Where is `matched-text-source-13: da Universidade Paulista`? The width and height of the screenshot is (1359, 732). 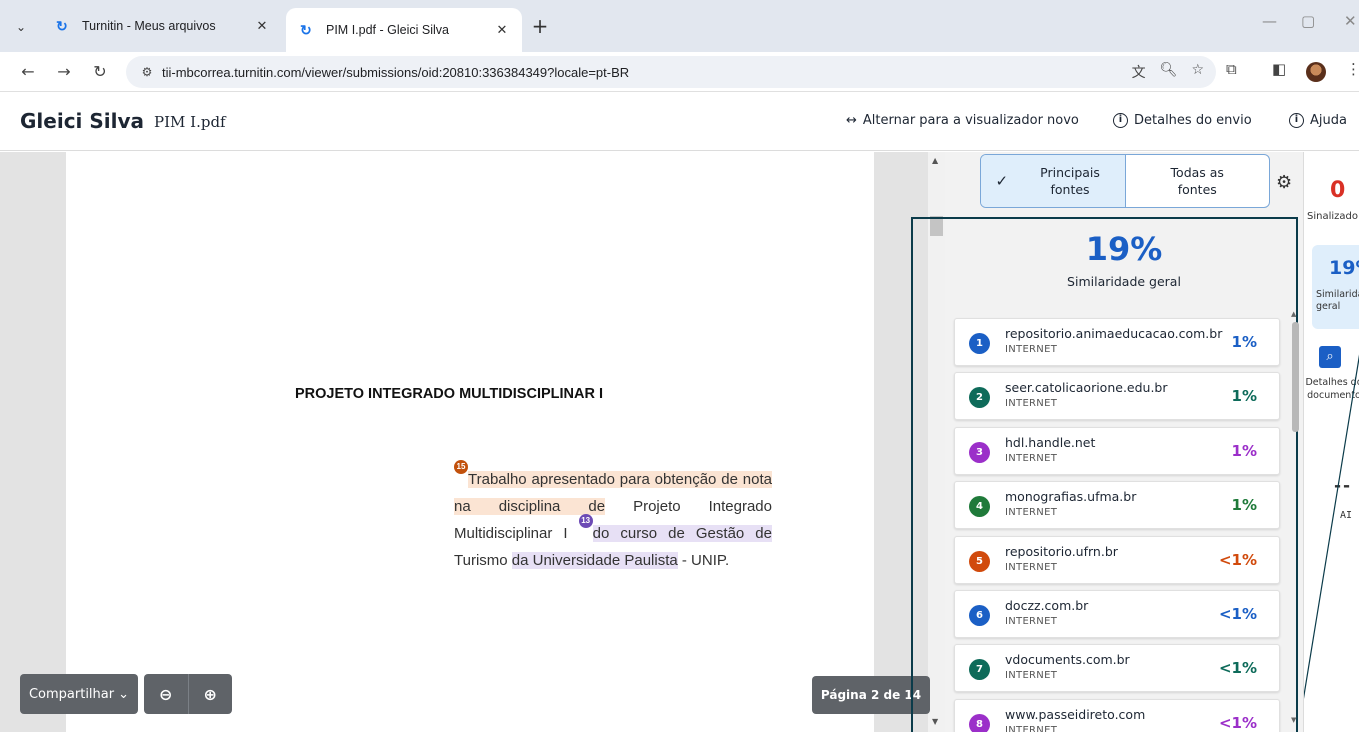 matched-text-source-13: da Universidade Paulista is located at coordinates (594, 560).